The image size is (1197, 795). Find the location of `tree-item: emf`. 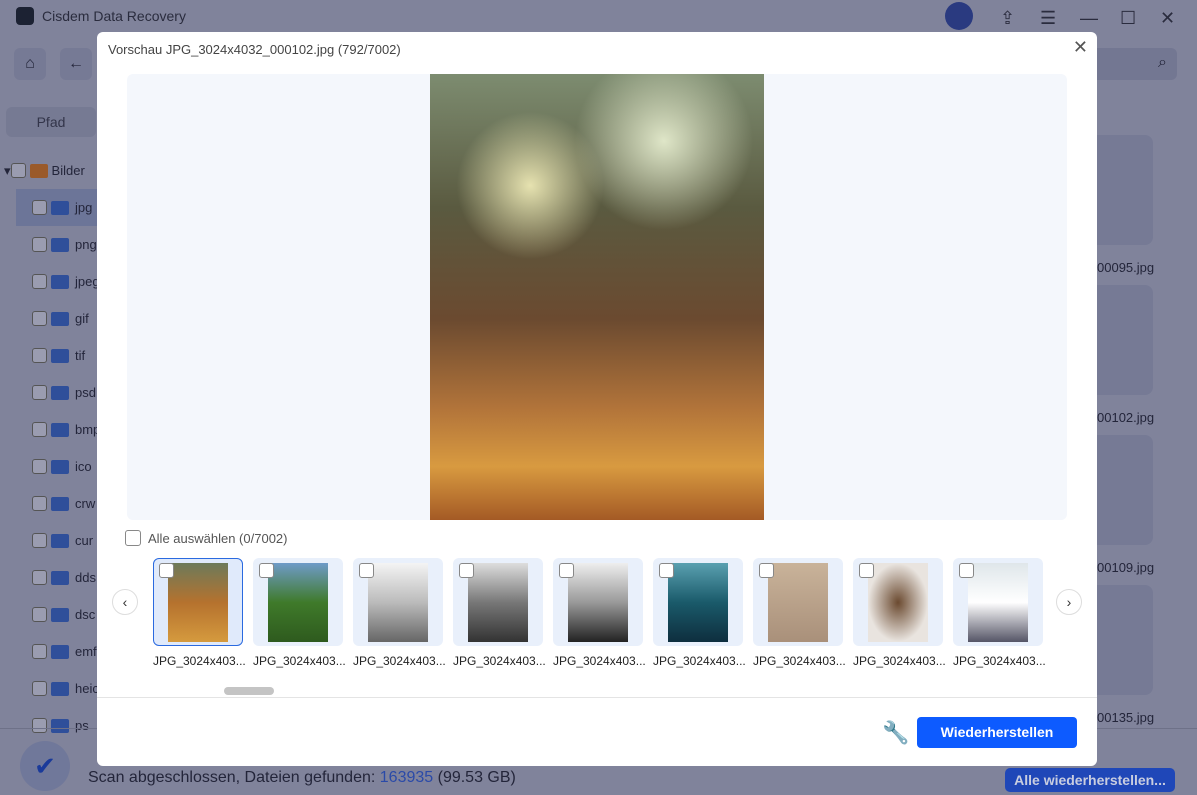

tree-item: emf is located at coordinates (55, 651).